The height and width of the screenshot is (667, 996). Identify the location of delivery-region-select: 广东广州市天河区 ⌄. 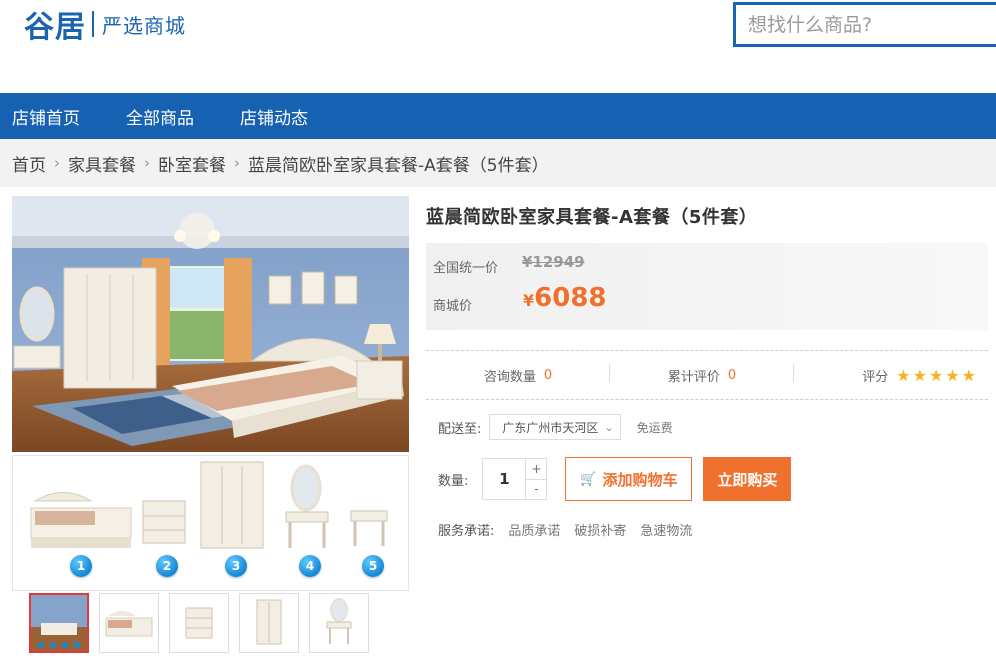
(555, 427).